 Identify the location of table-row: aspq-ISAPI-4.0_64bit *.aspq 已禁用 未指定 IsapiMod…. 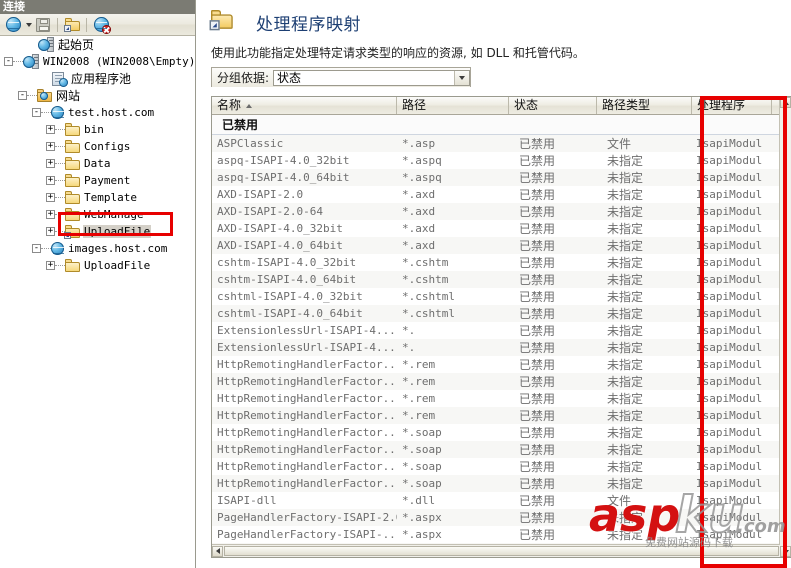
(501, 177).